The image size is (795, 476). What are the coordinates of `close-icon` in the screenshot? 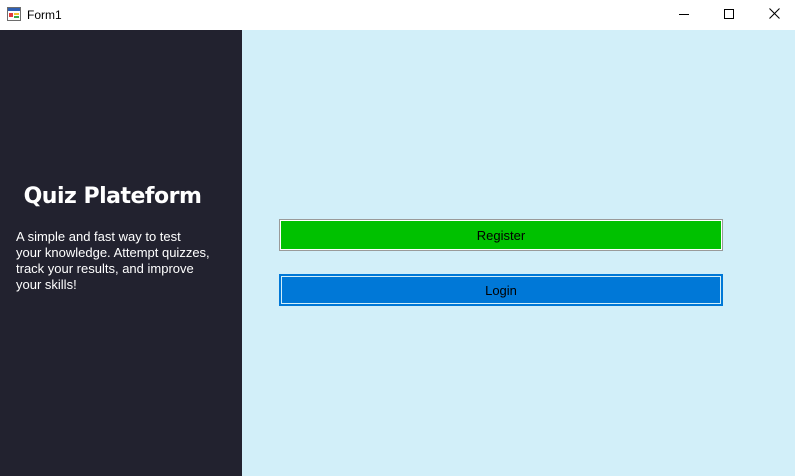 It's located at (774, 15).